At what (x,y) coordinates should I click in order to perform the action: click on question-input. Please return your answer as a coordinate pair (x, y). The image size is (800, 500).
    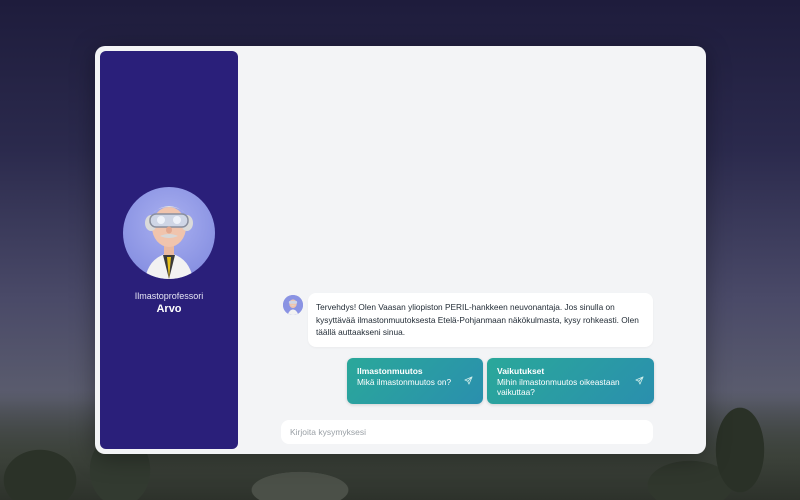
    Looking at the image, I should click on (467, 432).